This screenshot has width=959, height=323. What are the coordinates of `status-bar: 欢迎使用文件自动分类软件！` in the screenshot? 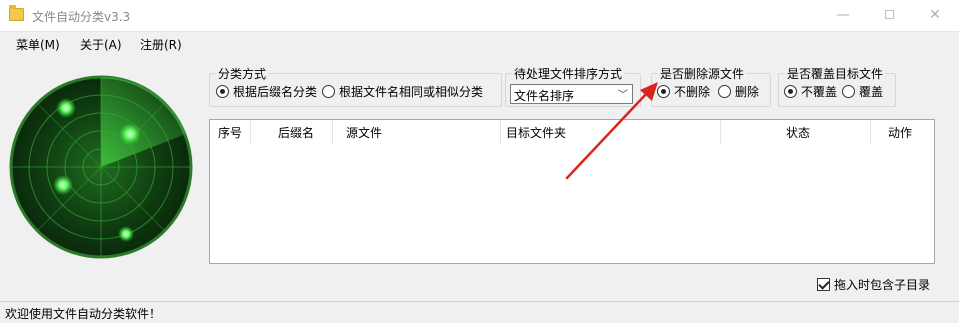 It's located at (479, 312).